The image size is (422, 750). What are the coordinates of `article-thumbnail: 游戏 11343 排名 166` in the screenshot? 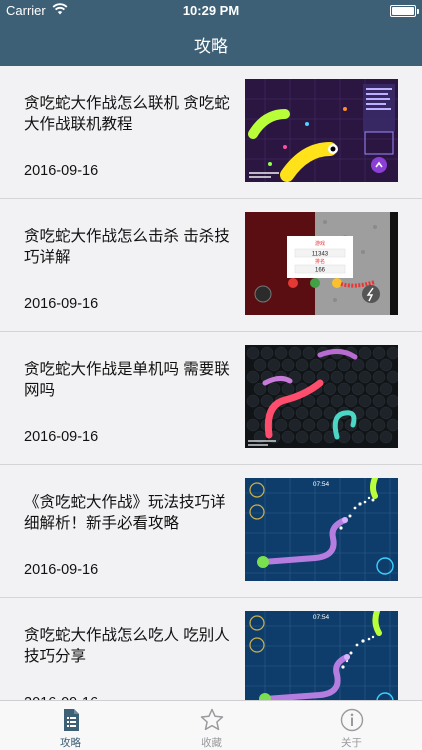 It's located at (321, 263).